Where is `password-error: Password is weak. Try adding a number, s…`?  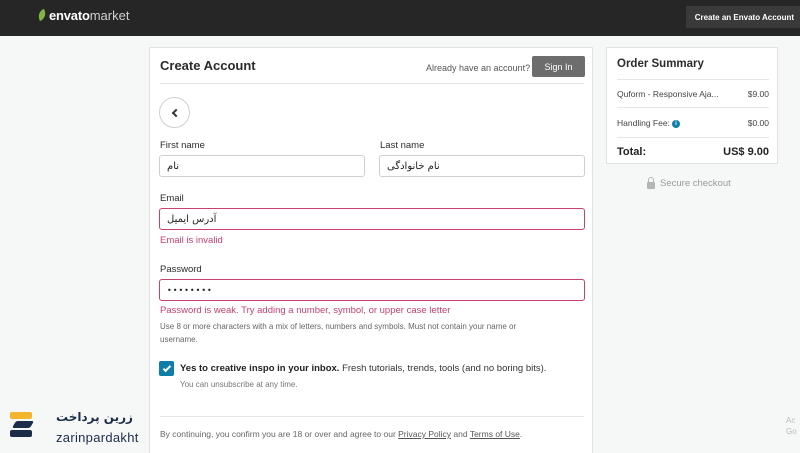
password-error: Password is weak. Try adding a number, s… is located at coordinates (305, 310).